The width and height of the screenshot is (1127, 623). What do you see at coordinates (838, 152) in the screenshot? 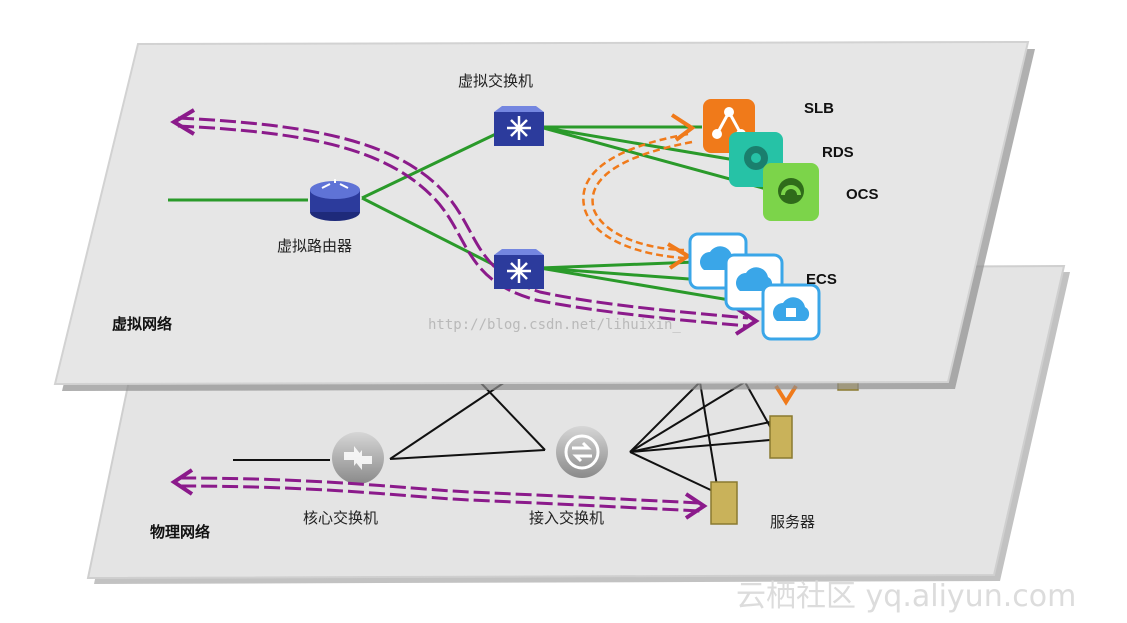
I see `rds-label: RDS` at bounding box center [838, 152].